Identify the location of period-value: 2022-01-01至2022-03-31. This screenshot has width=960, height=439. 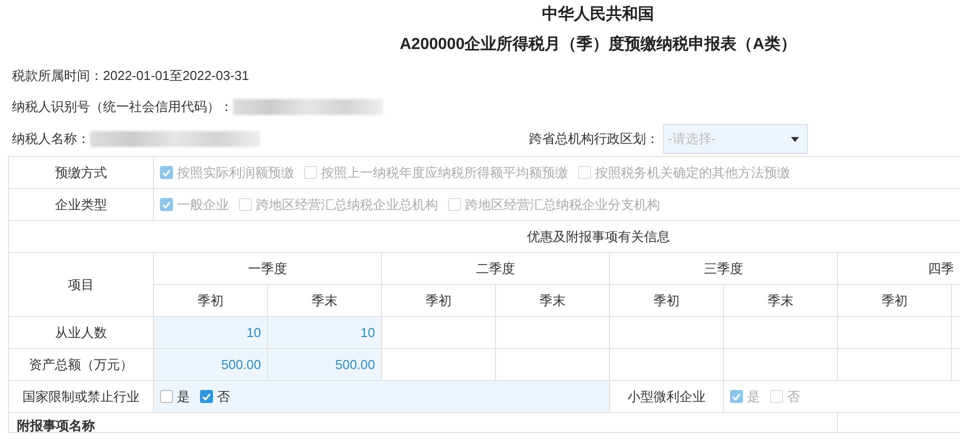
(176, 75).